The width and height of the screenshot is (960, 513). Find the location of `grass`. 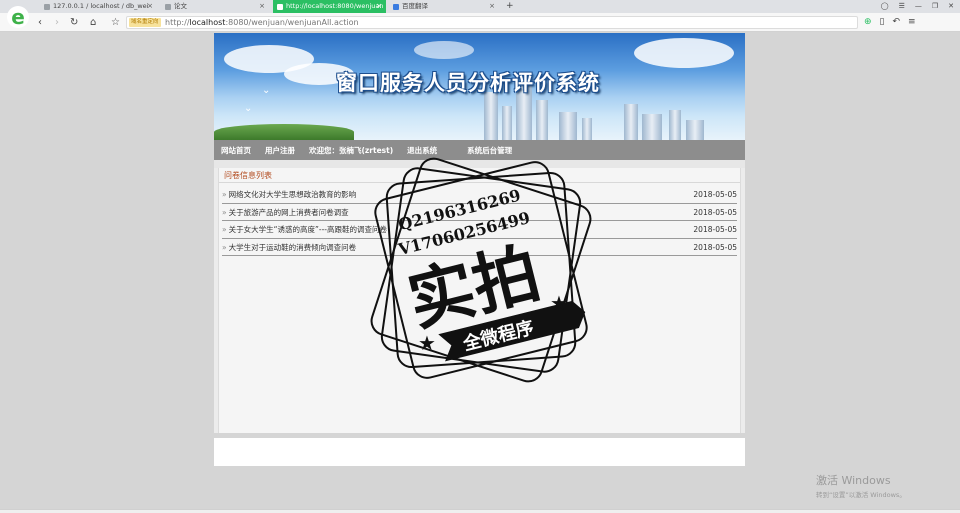

grass is located at coordinates (284, 132).